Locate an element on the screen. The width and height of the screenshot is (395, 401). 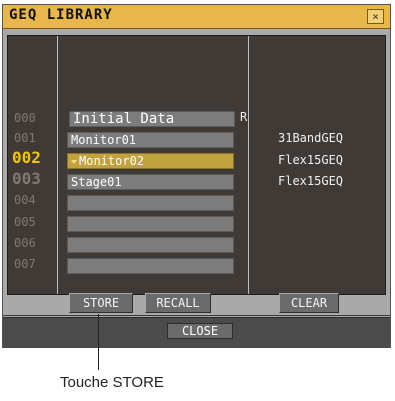
row-number-000: 000 is located at coordinates (25, 118).